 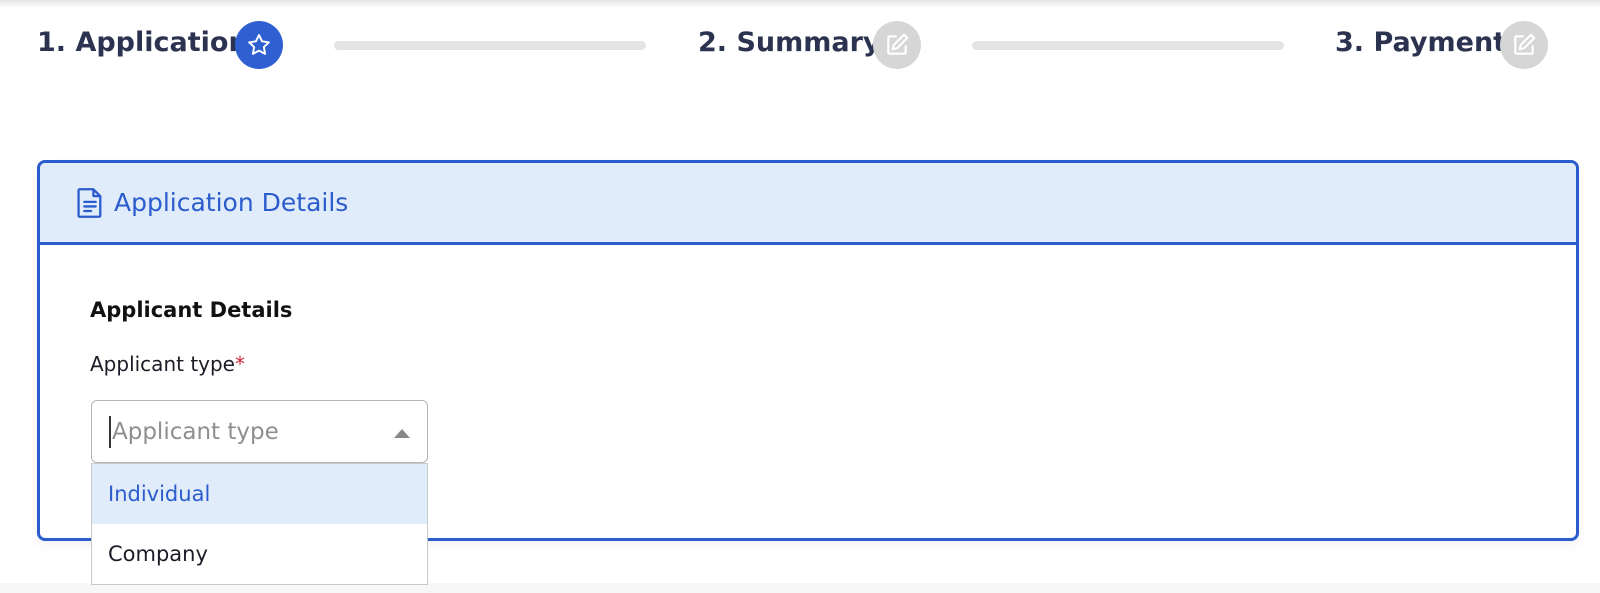 What do you see at coordinates (89, 202) in the screenshot?
I see `document-icon` at bounding box center [89, 202].